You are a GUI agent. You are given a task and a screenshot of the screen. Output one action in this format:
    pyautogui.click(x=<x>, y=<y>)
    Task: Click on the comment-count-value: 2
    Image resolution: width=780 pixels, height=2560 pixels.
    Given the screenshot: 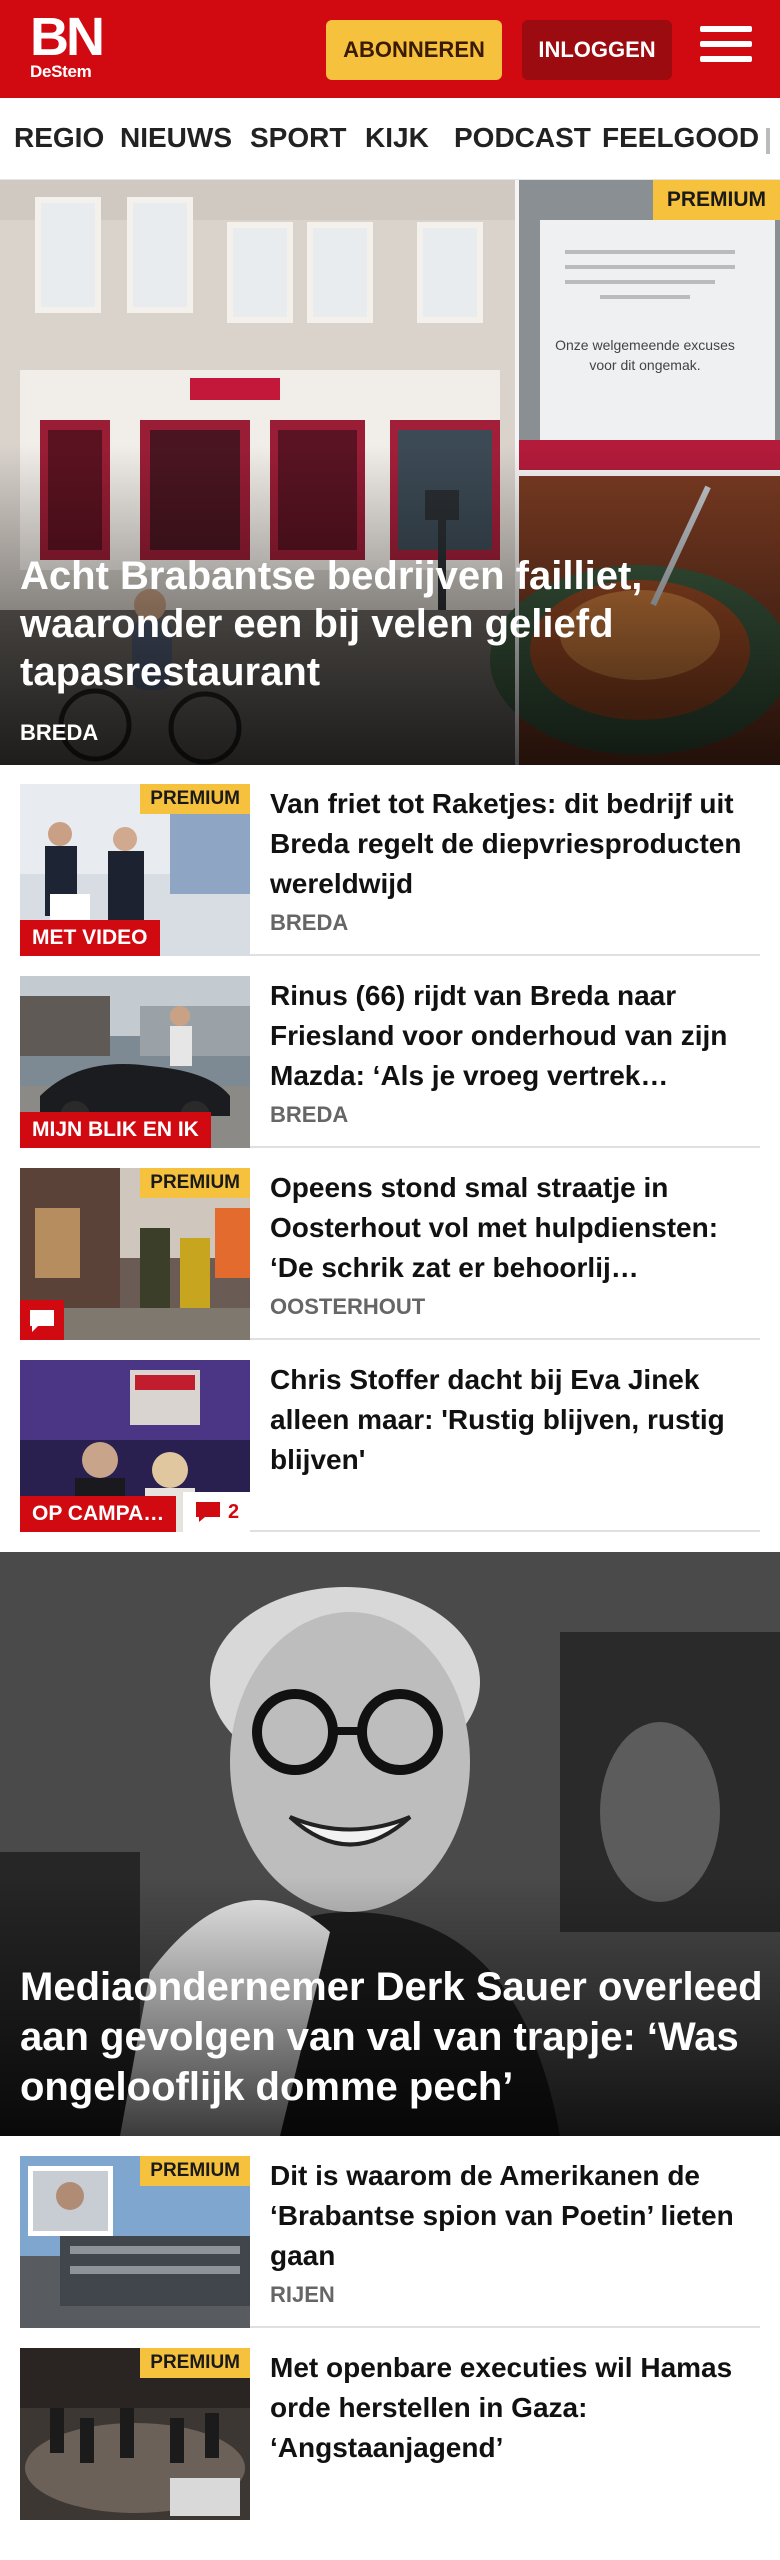 What is the action you would take?
    pyautogui.click(x=233, y=1511)
    